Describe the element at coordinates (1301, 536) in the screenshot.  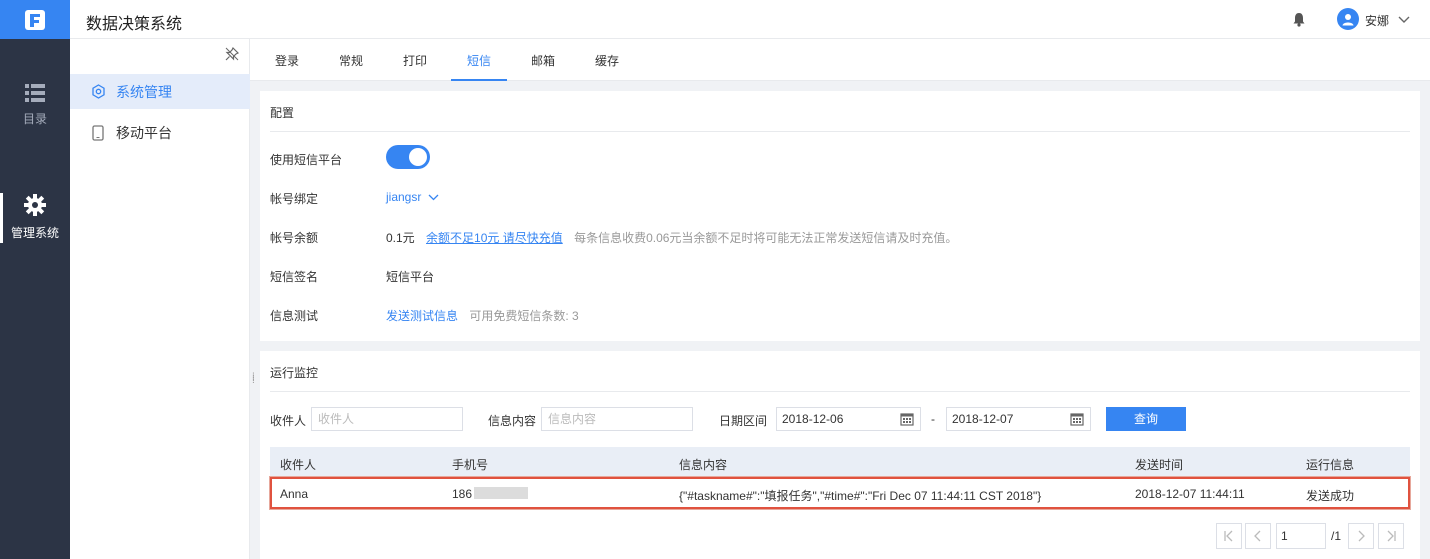
I see `page-input: 1` at that location.